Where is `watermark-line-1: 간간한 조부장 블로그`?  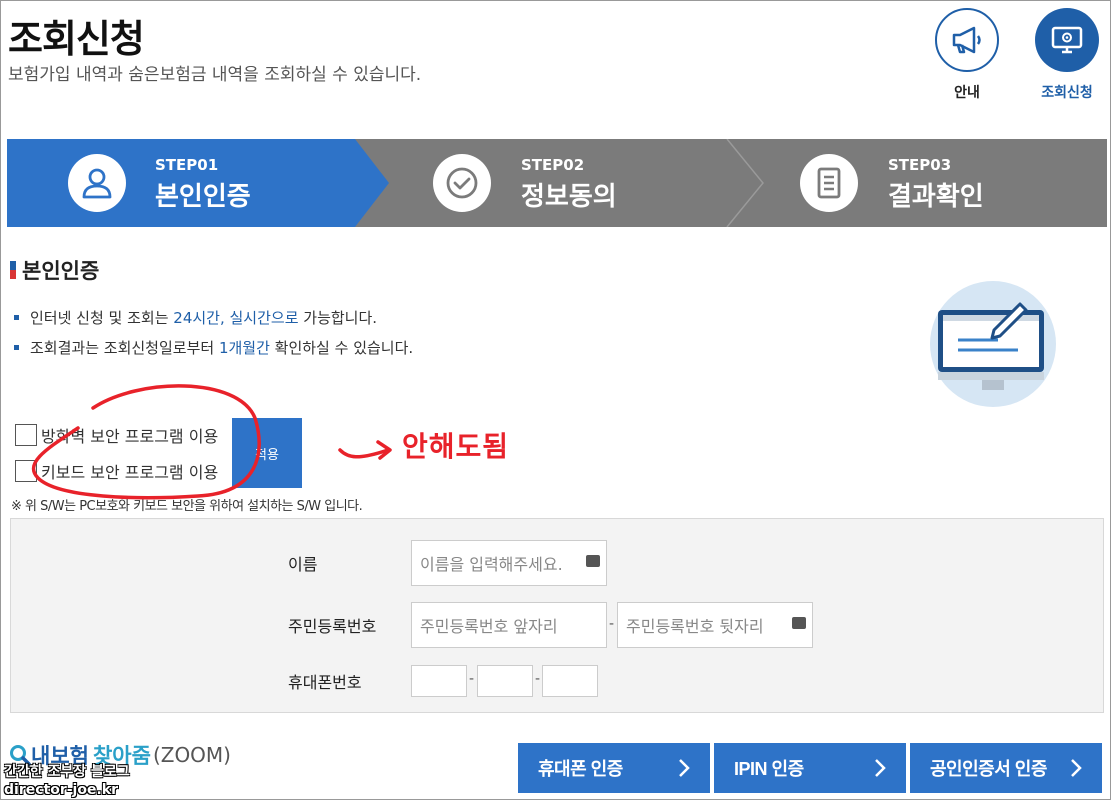
watermark-line-1: 간간한 조부장 블로그 is located at coordinates (67, 772).